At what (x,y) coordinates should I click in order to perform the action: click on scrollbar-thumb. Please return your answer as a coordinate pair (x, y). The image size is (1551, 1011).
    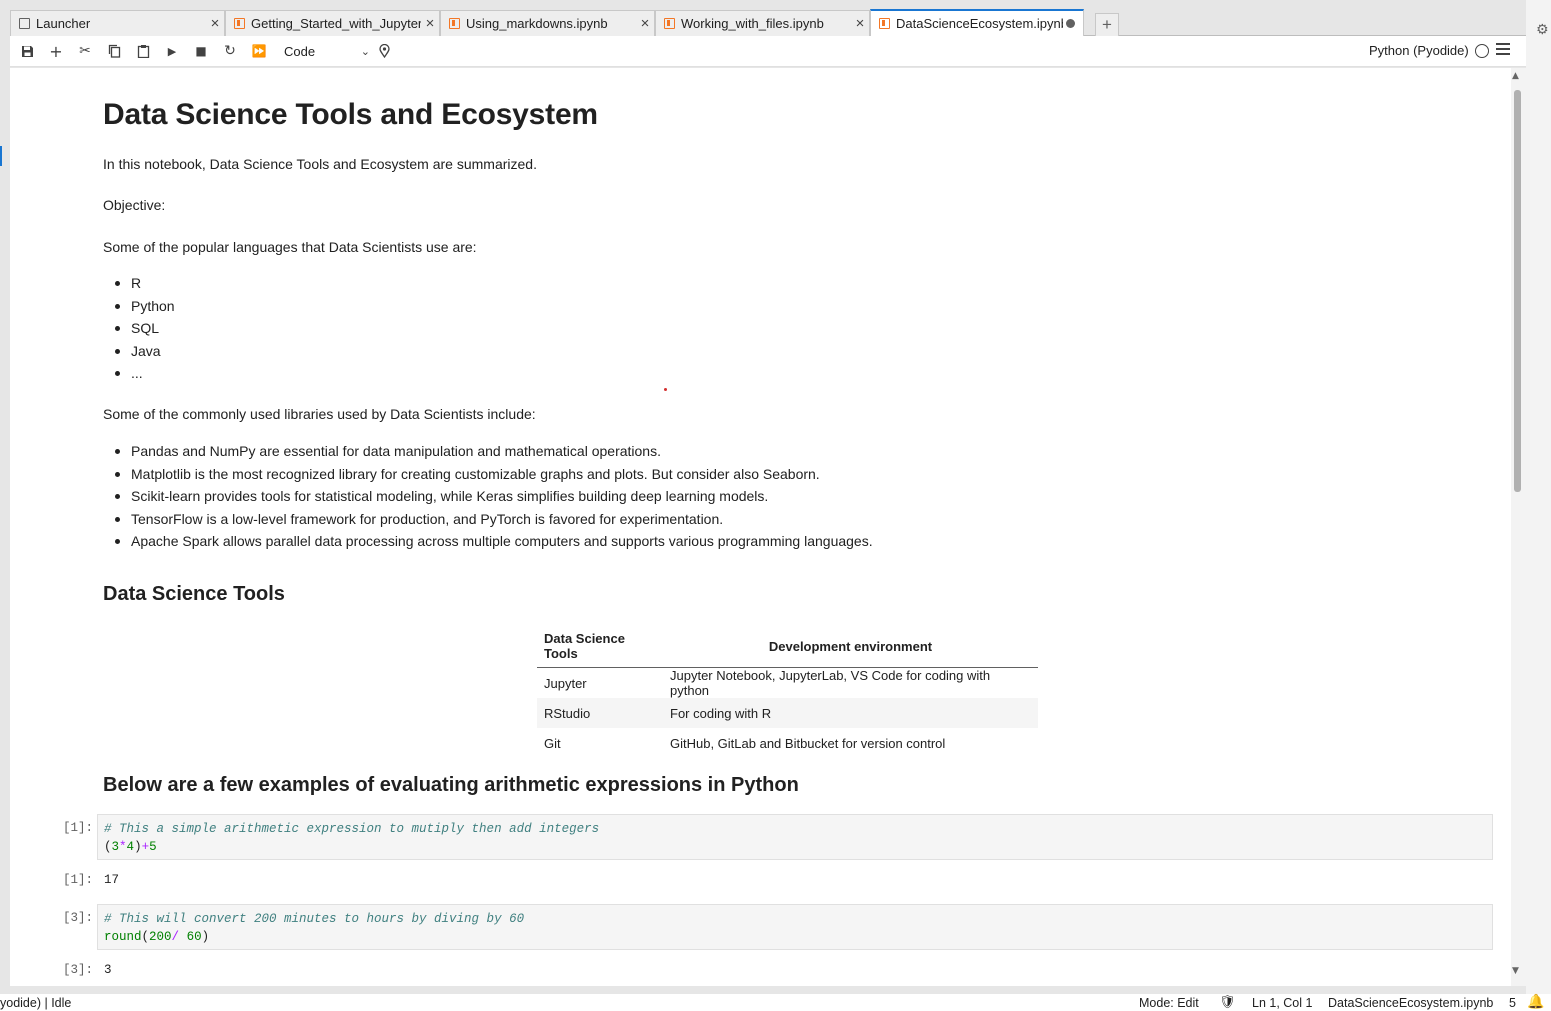
    Looking at the image, I should click on (1517, 291).